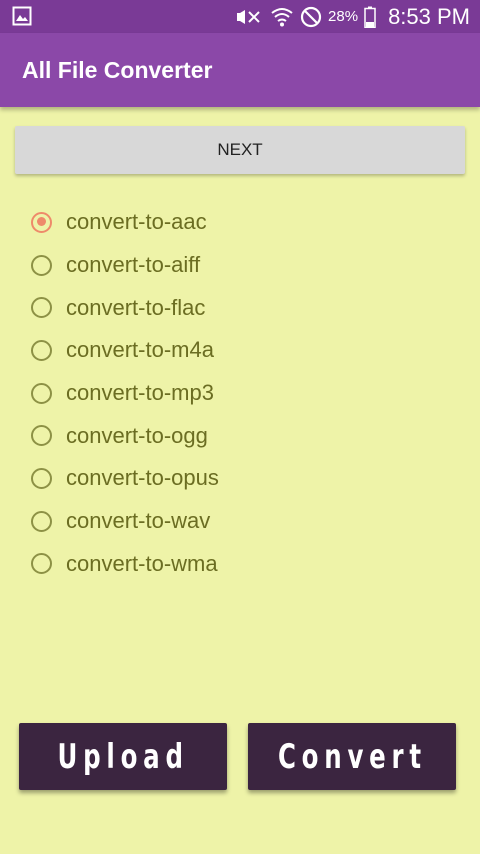  What do you see at coordinates (138, 521) in the screenshot?
I see `radio-option-label: convert-to-wav` at bounding box center [138, 521].